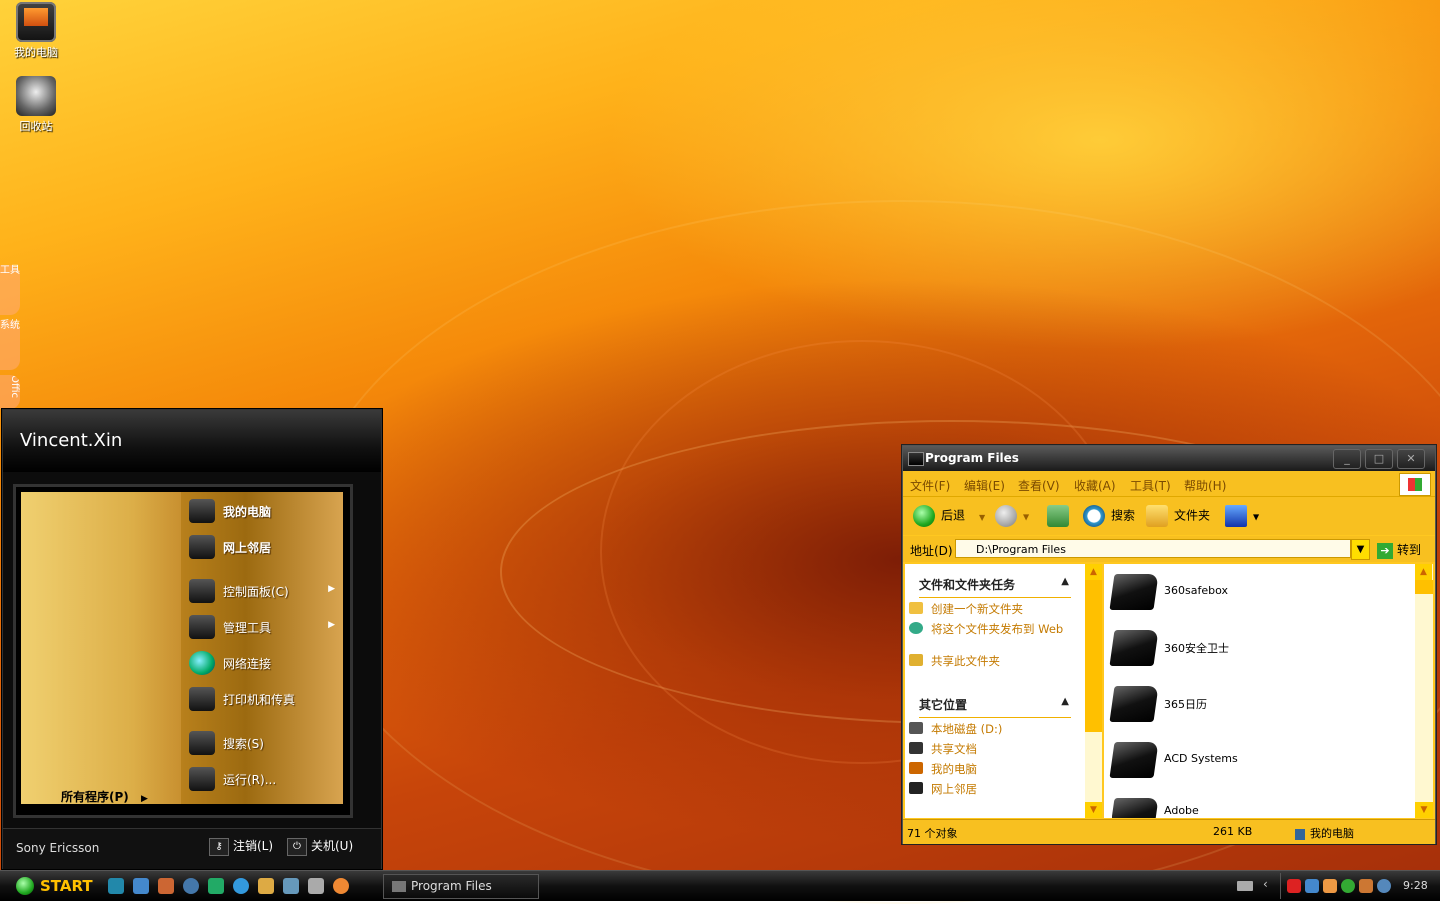 This screenshot has width=1440, height=904. I want to click on folder-item: 365日历, so click(1255, 704).